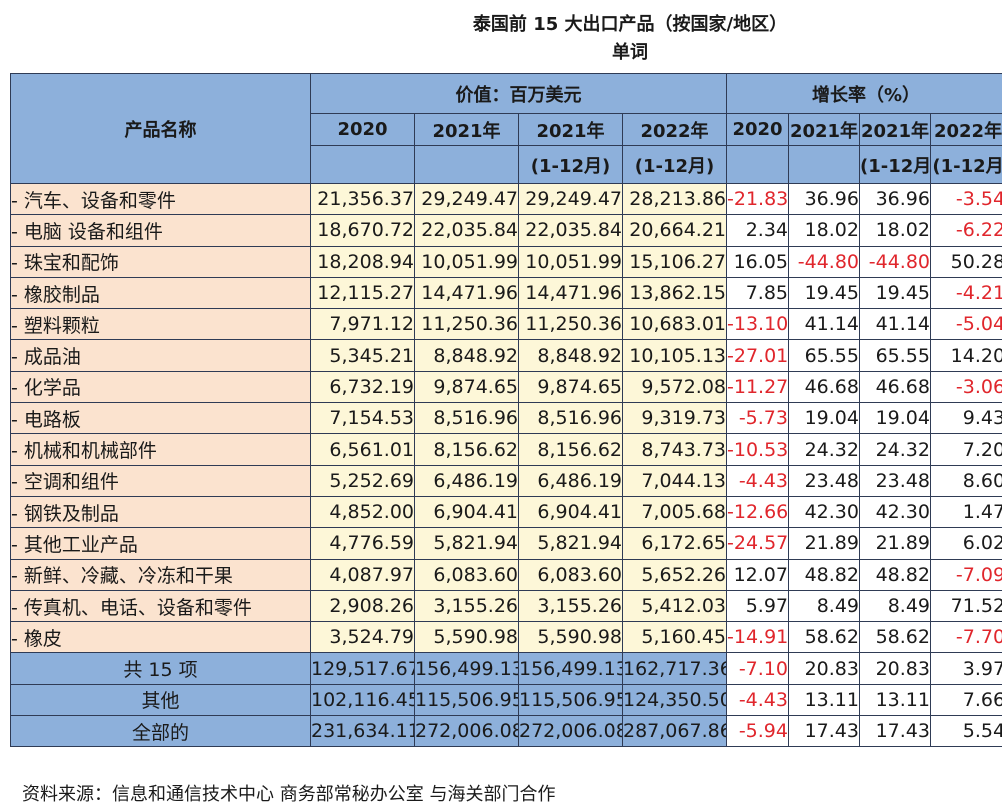  I want to click on growth-cell: 2.34, so click(757, 230).